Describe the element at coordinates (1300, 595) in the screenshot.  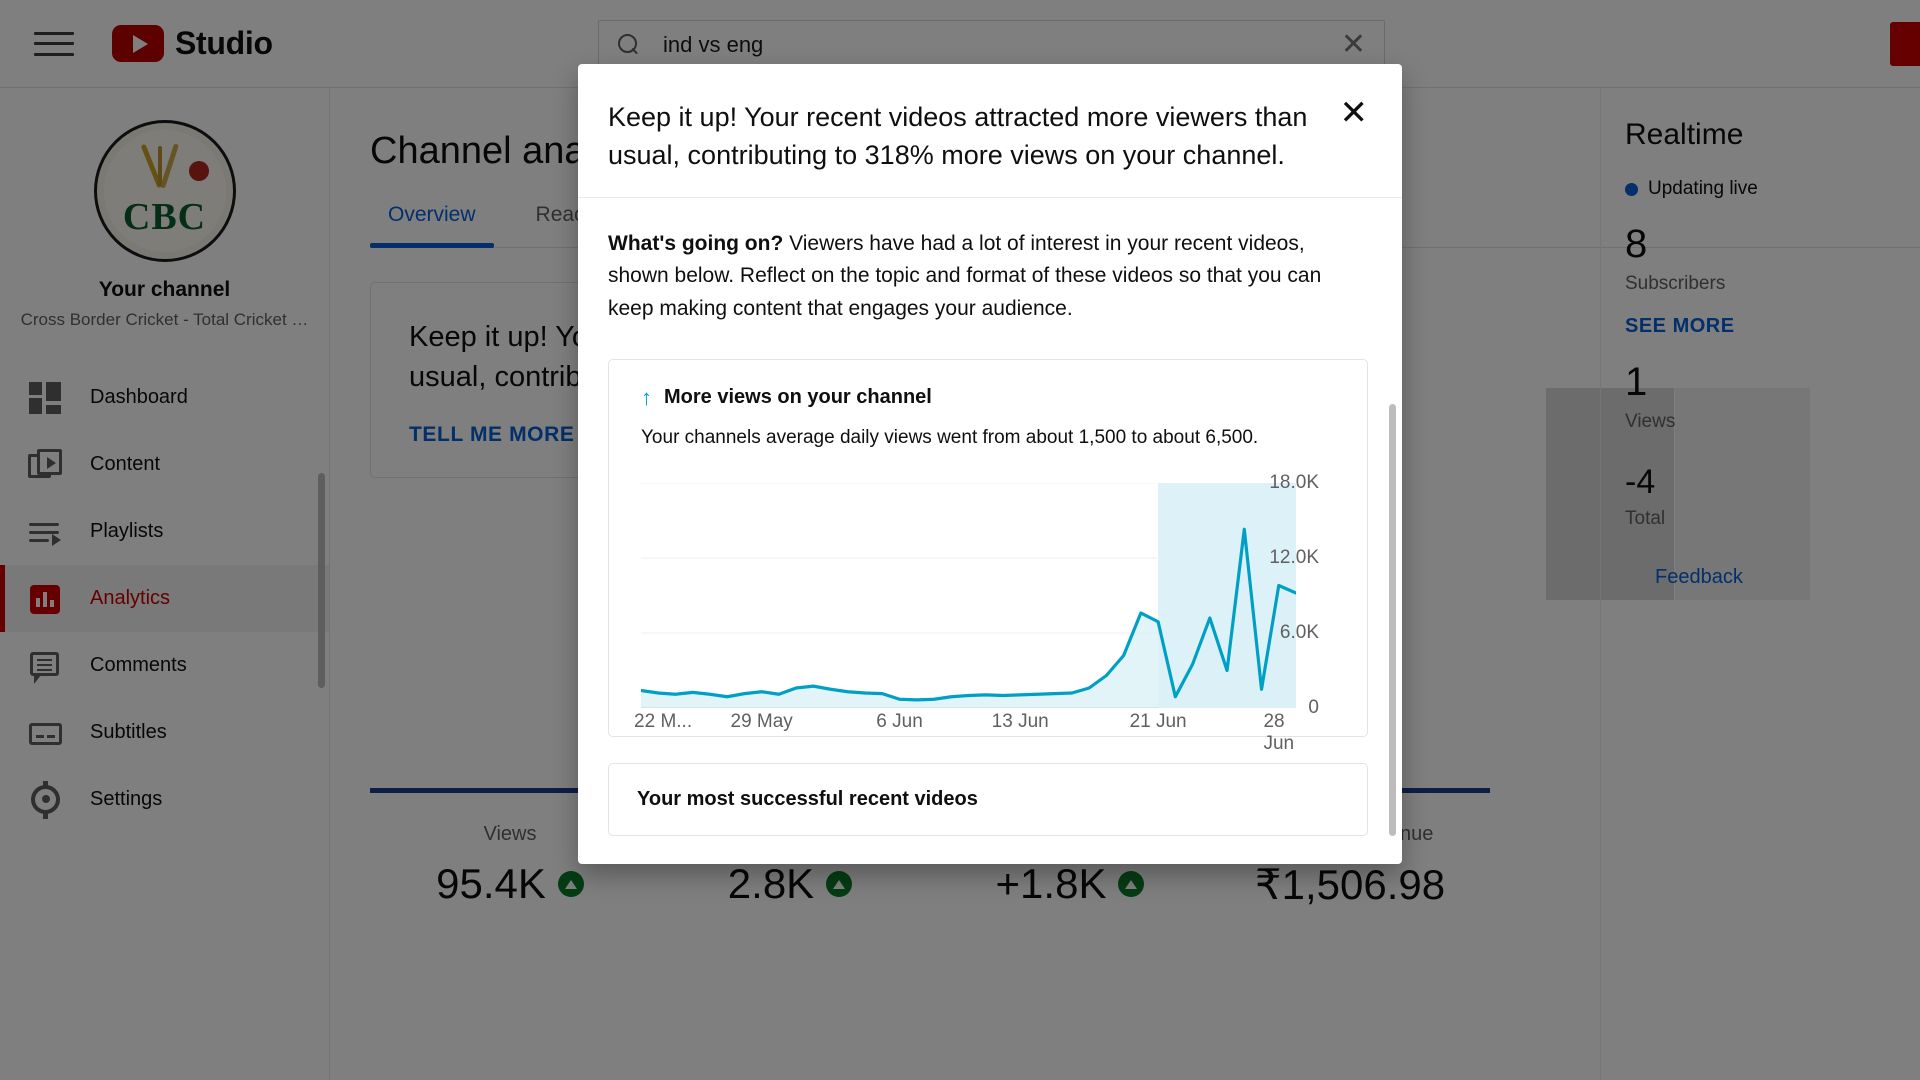
I see `chart-y-axis: 0 6.0K 12.0K 18.0K` at that location.